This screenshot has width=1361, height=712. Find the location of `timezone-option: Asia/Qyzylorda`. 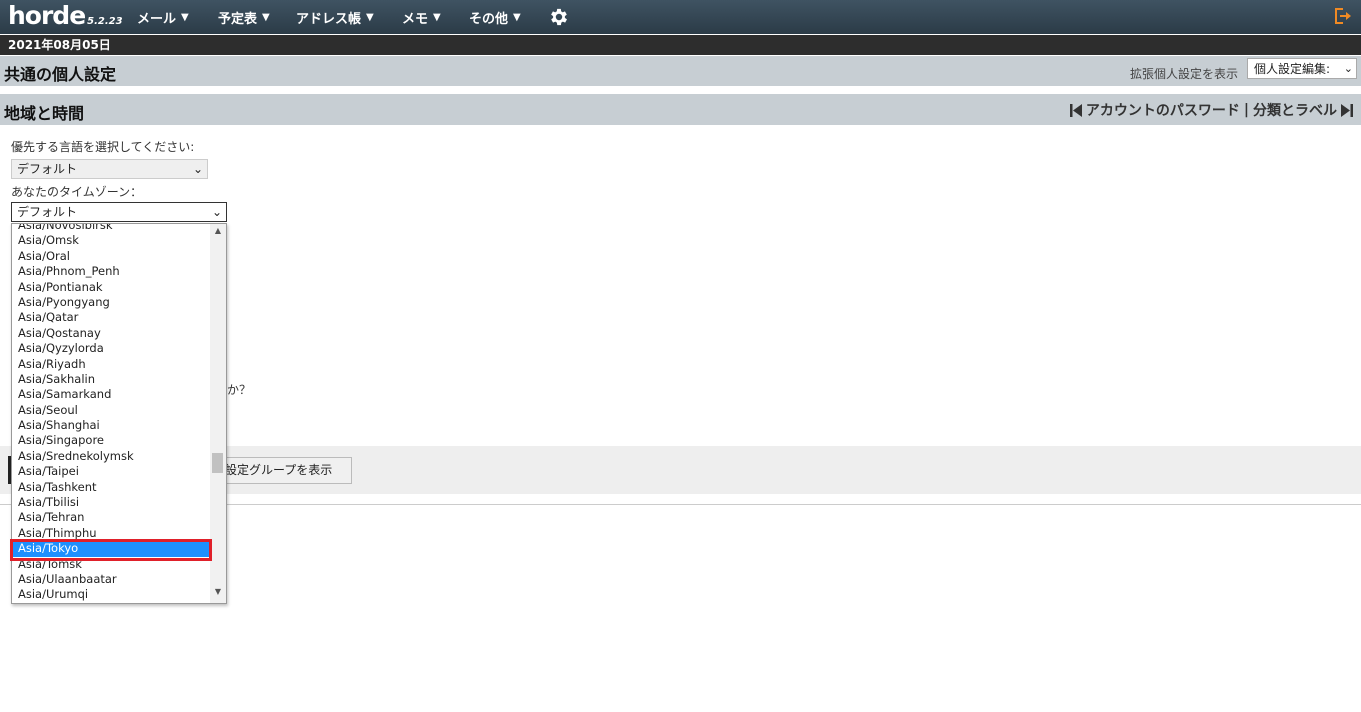

timezone-option: Asia/Qyzylorda is located at coordinates (111, 348).